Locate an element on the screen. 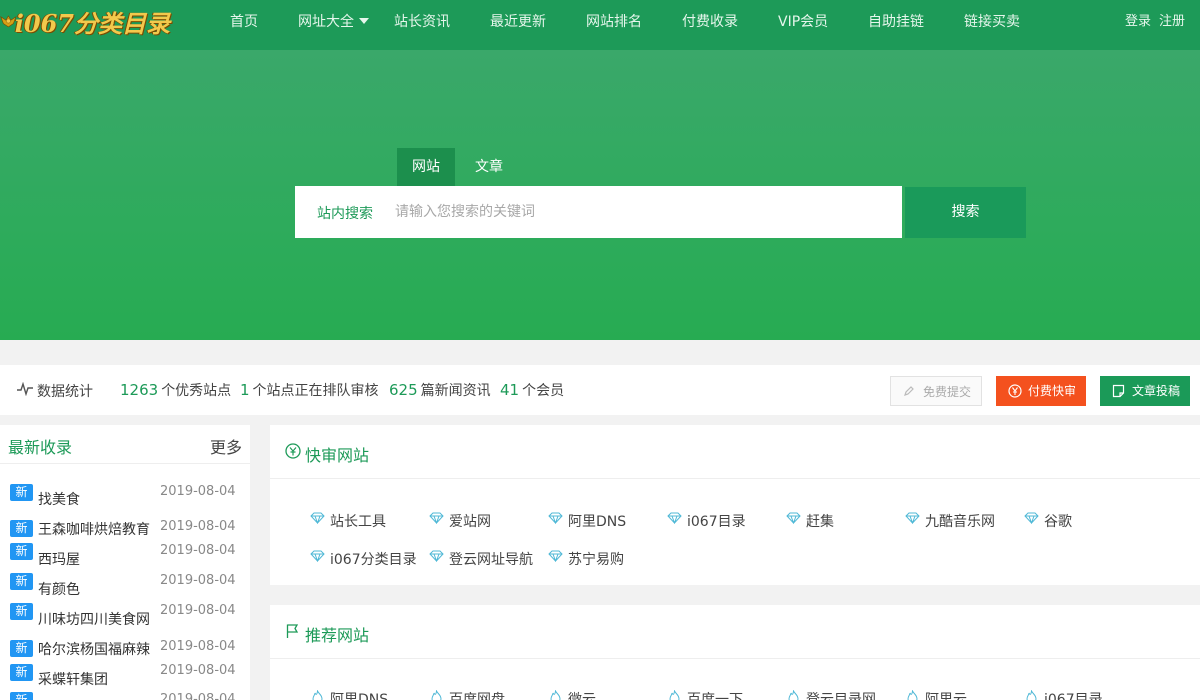 Image resolution: width=1200 pixels, height=700 pixels. tab-website: 网站 is located at coordinates (426, 167).